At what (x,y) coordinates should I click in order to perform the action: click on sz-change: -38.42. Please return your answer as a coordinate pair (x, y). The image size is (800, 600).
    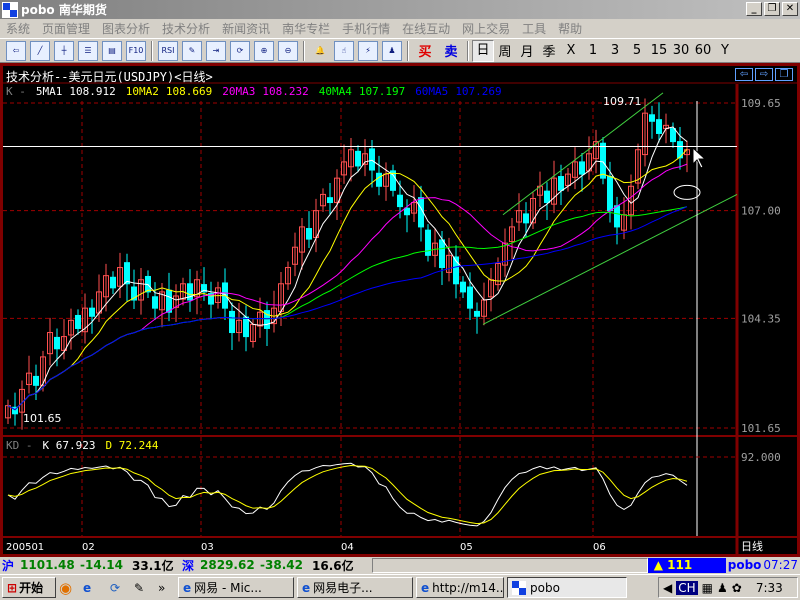
    Looking at the image, I should click on (281, 565).